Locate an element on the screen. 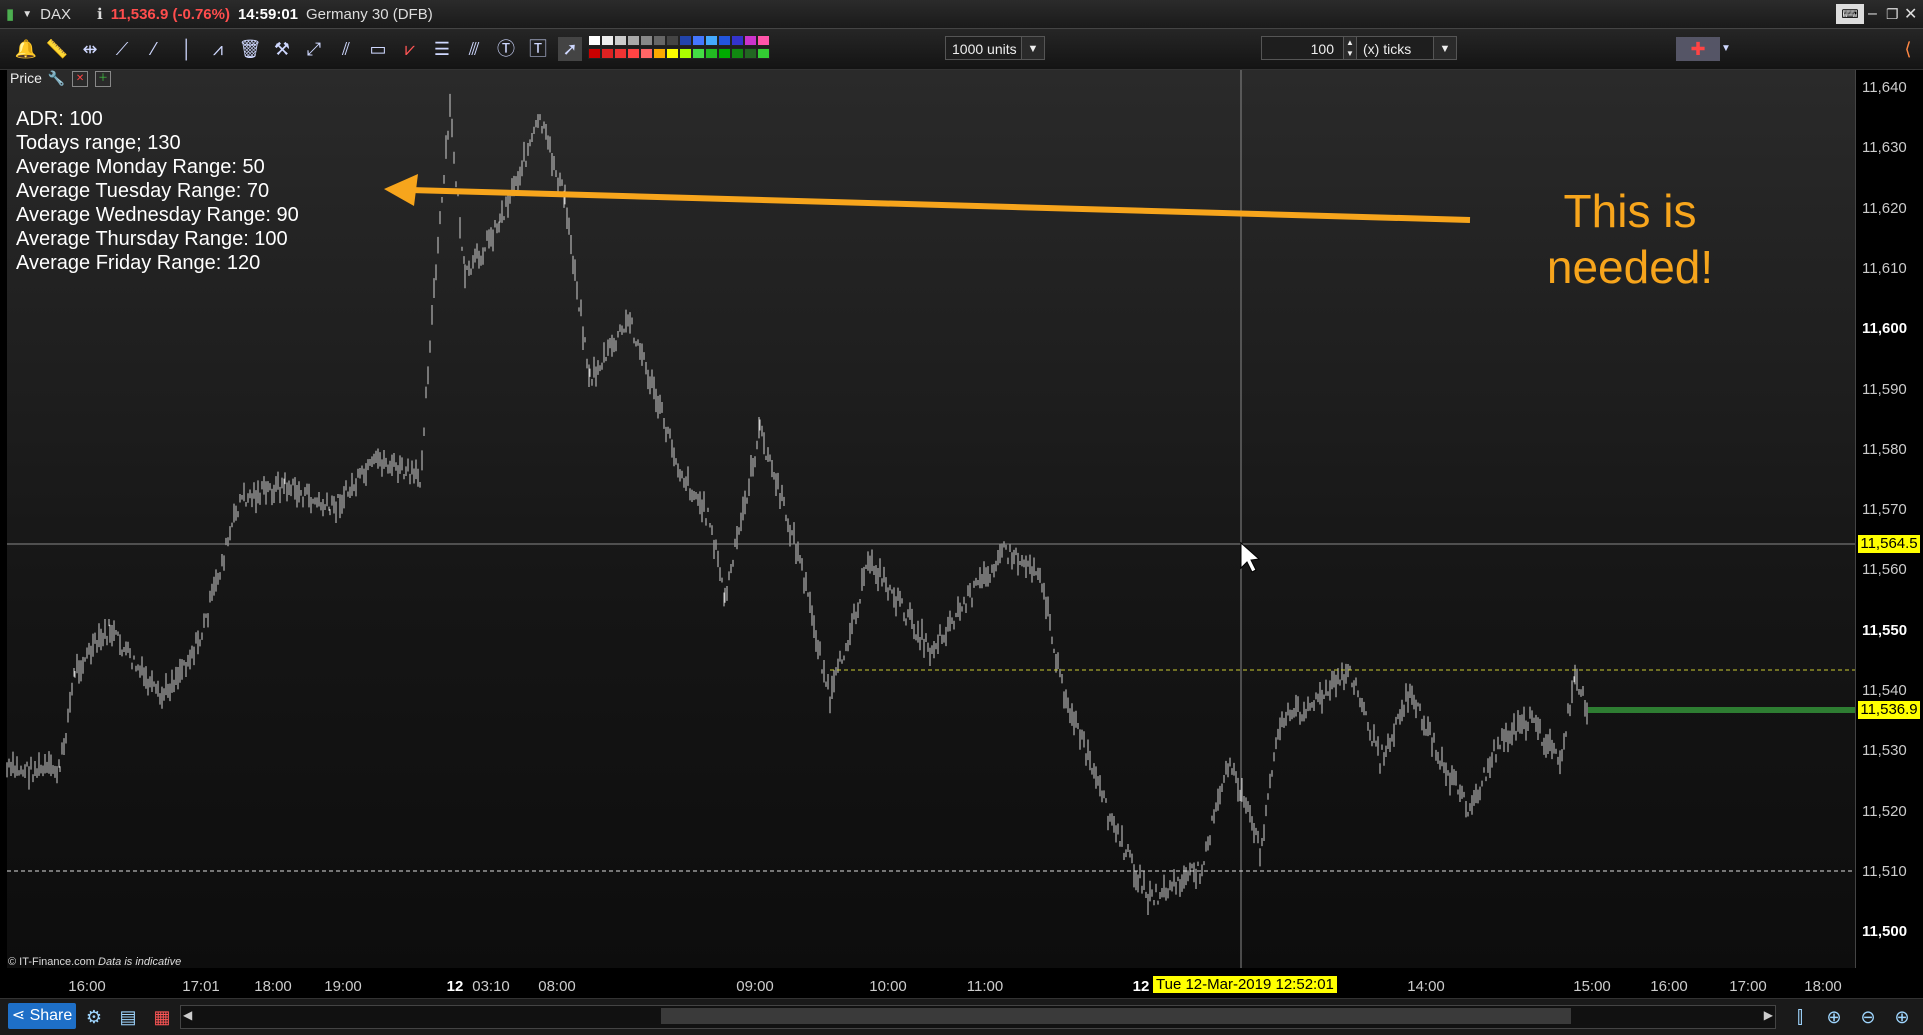 The image size is (1923, 1035). annotation-arrow is located at coordinates (940, 205).